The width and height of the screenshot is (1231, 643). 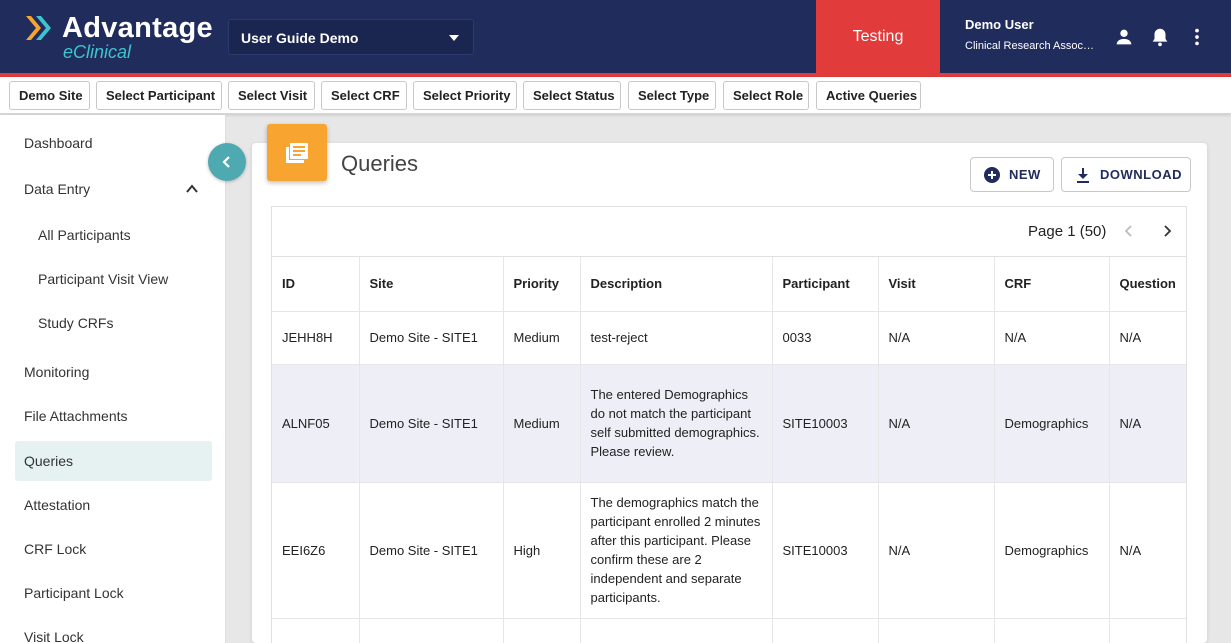 What do you see at coordinates (1035, 34) in the screenshot?
I see `user-info: Demo User Clinical Research Associate` at bounding box center [1035, 34].